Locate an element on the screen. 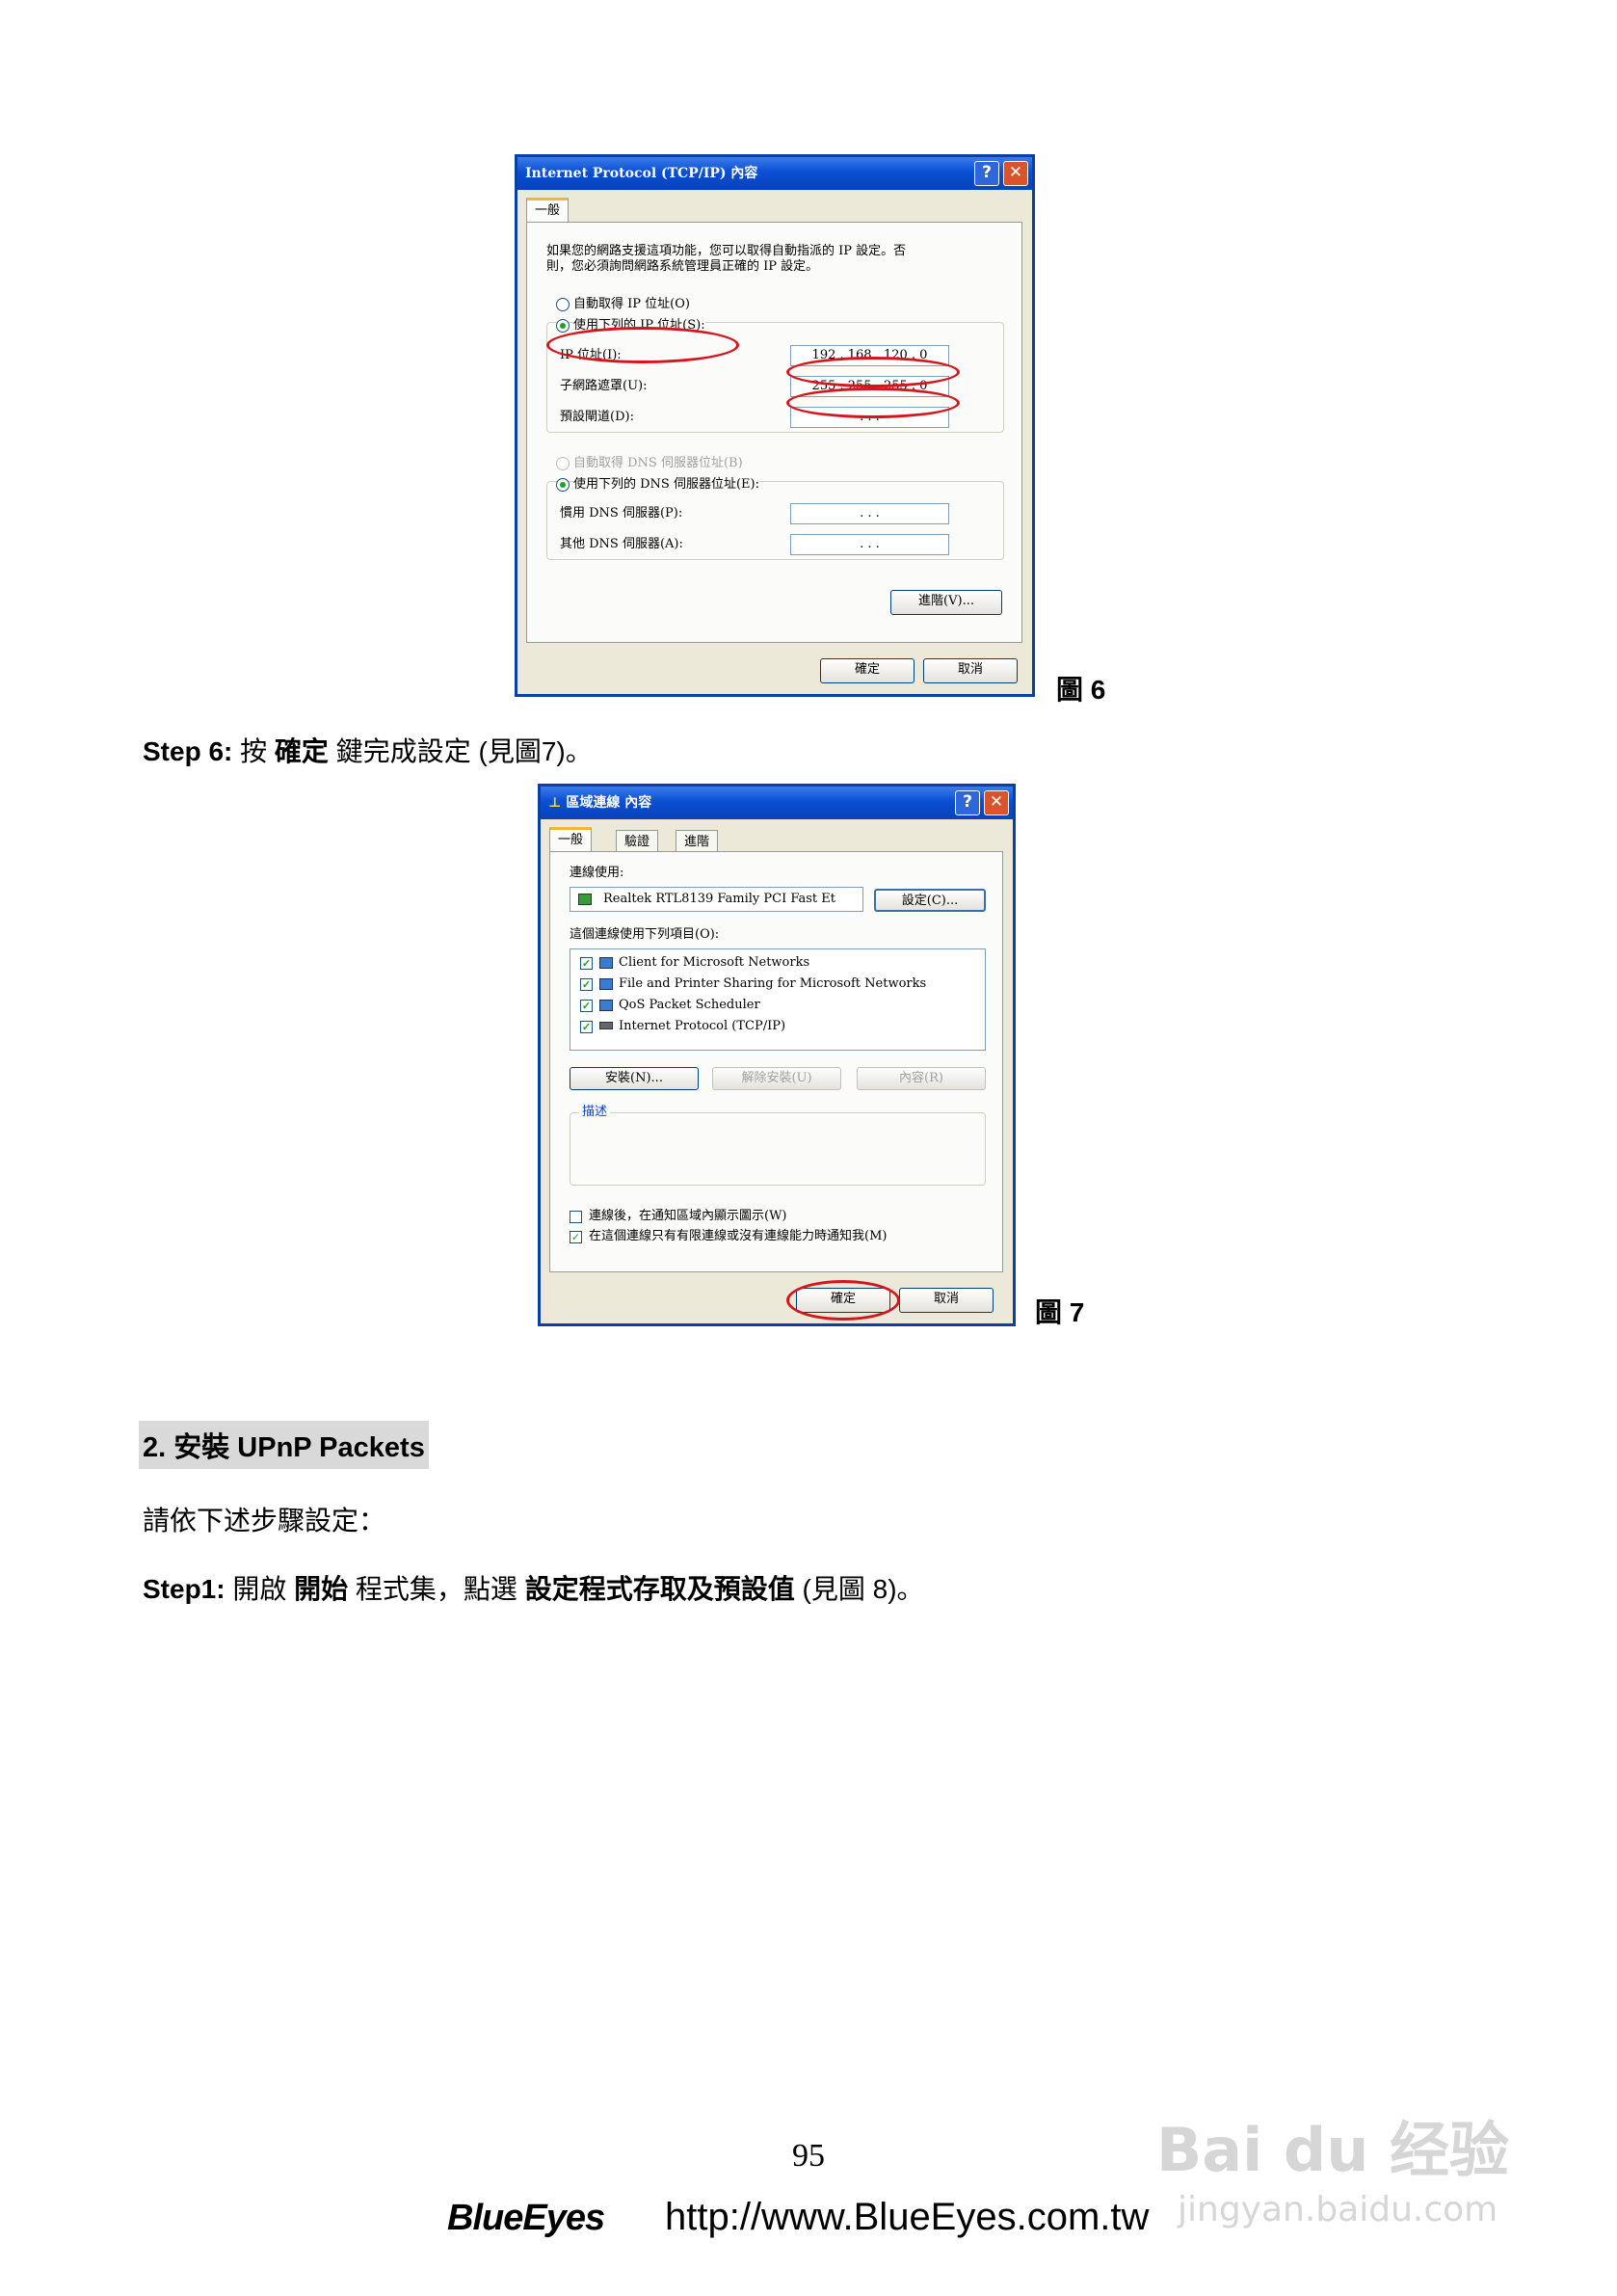  auto-dns-label: 自動取得 DNS 伺服器位址(B) is located at coordinates (658, 463).